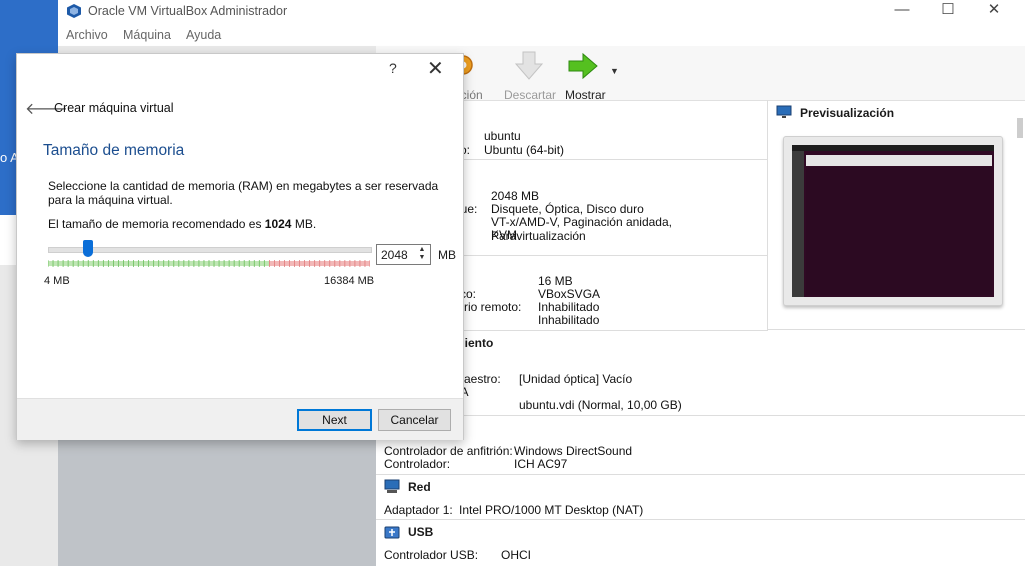  What do you see at coordinates (502, 136) in the screenshot?
I see `general-name-value: ubuntu` at bounding box center [502, 136].